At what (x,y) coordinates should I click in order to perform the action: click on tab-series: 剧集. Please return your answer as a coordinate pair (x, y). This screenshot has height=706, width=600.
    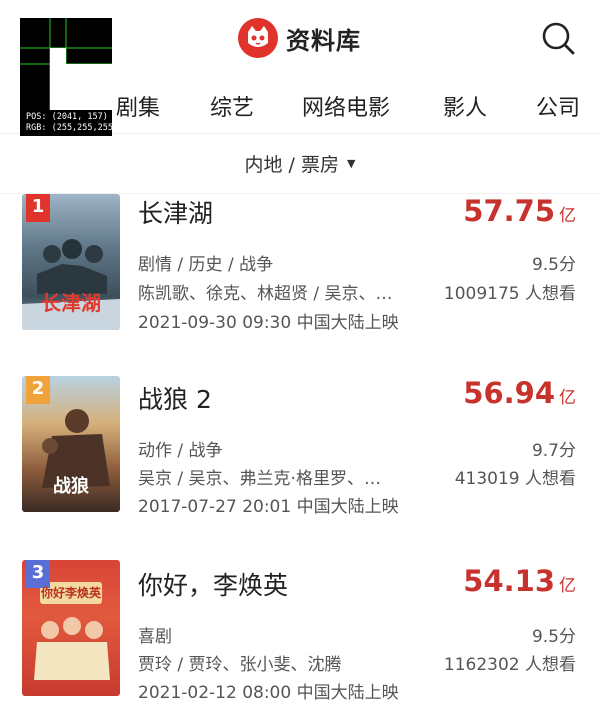
    Looking at the image, I should click on (138, 106).